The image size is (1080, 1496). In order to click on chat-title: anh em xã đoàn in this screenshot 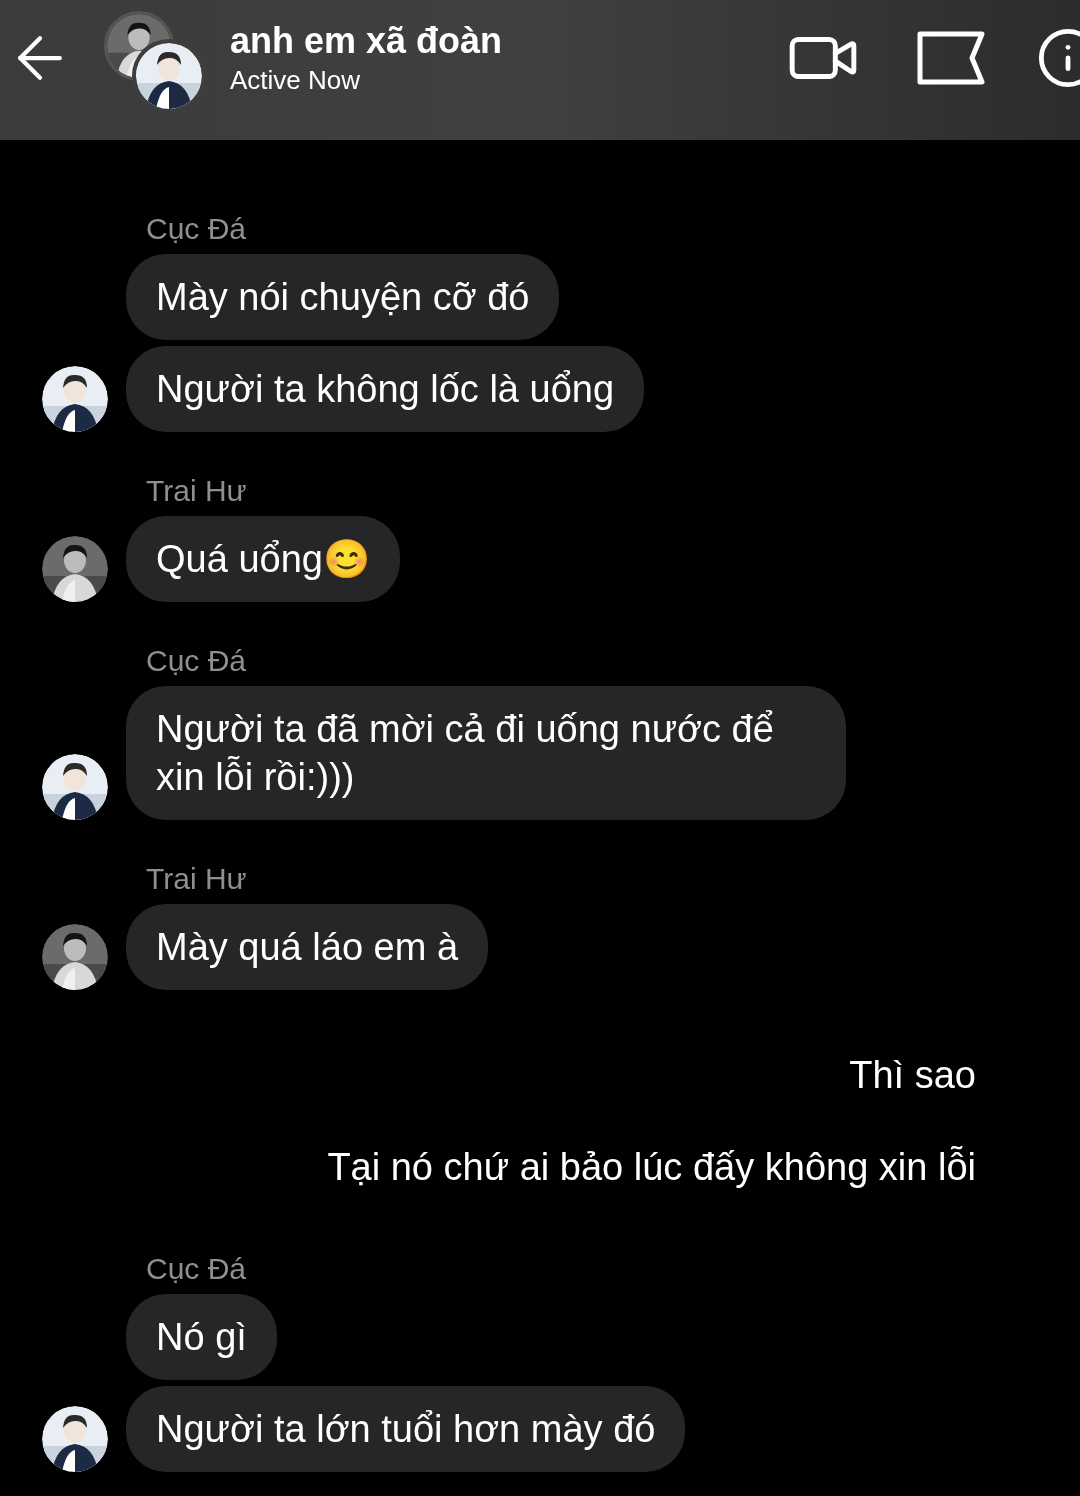, I will do `click(366, 41)`.